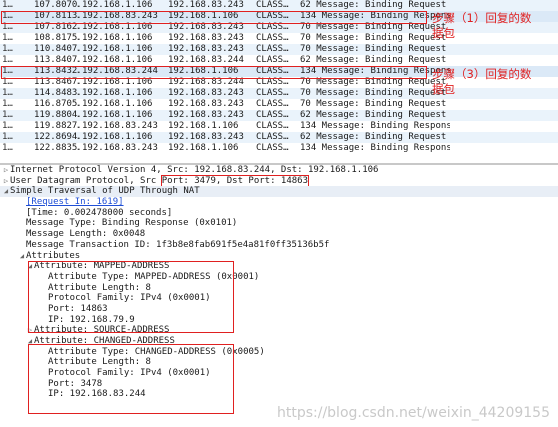 This screenshot has height=427, width=558. What do you see at coordinates (120, 71) in the screenshot?
I see `packet-cell-src: 192.168.83.244` at bounding box center [120, 71].